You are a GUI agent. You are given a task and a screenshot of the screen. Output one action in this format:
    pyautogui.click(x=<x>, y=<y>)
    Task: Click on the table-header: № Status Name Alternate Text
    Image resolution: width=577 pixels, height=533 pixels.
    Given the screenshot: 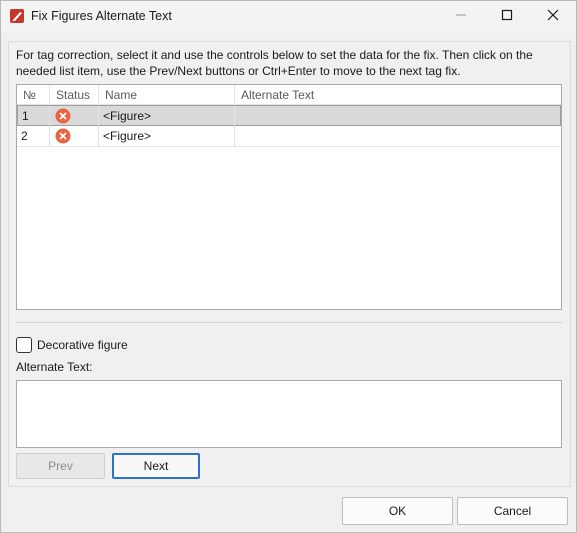 What is the action you would take?
    pyautogui.click(x=289, y=95)
    